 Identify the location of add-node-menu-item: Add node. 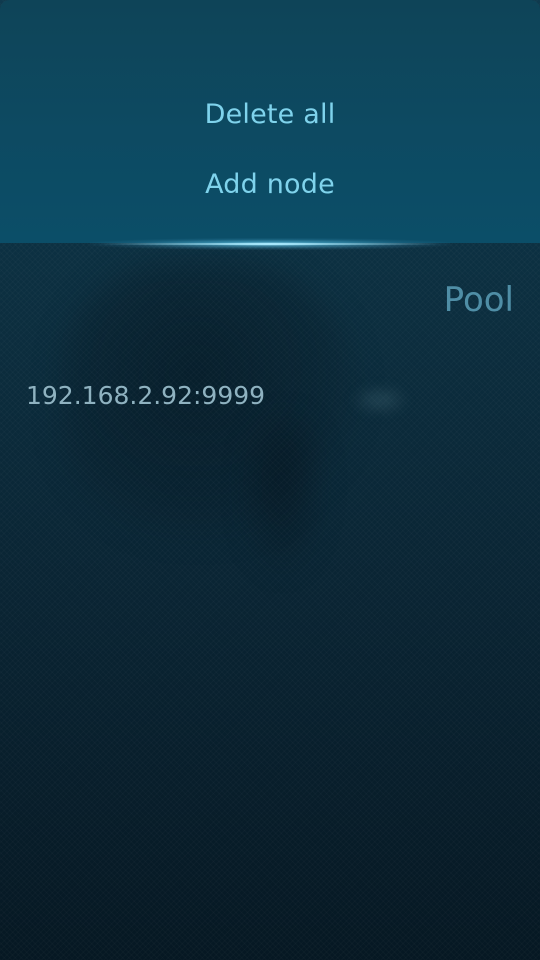
(270, 185).